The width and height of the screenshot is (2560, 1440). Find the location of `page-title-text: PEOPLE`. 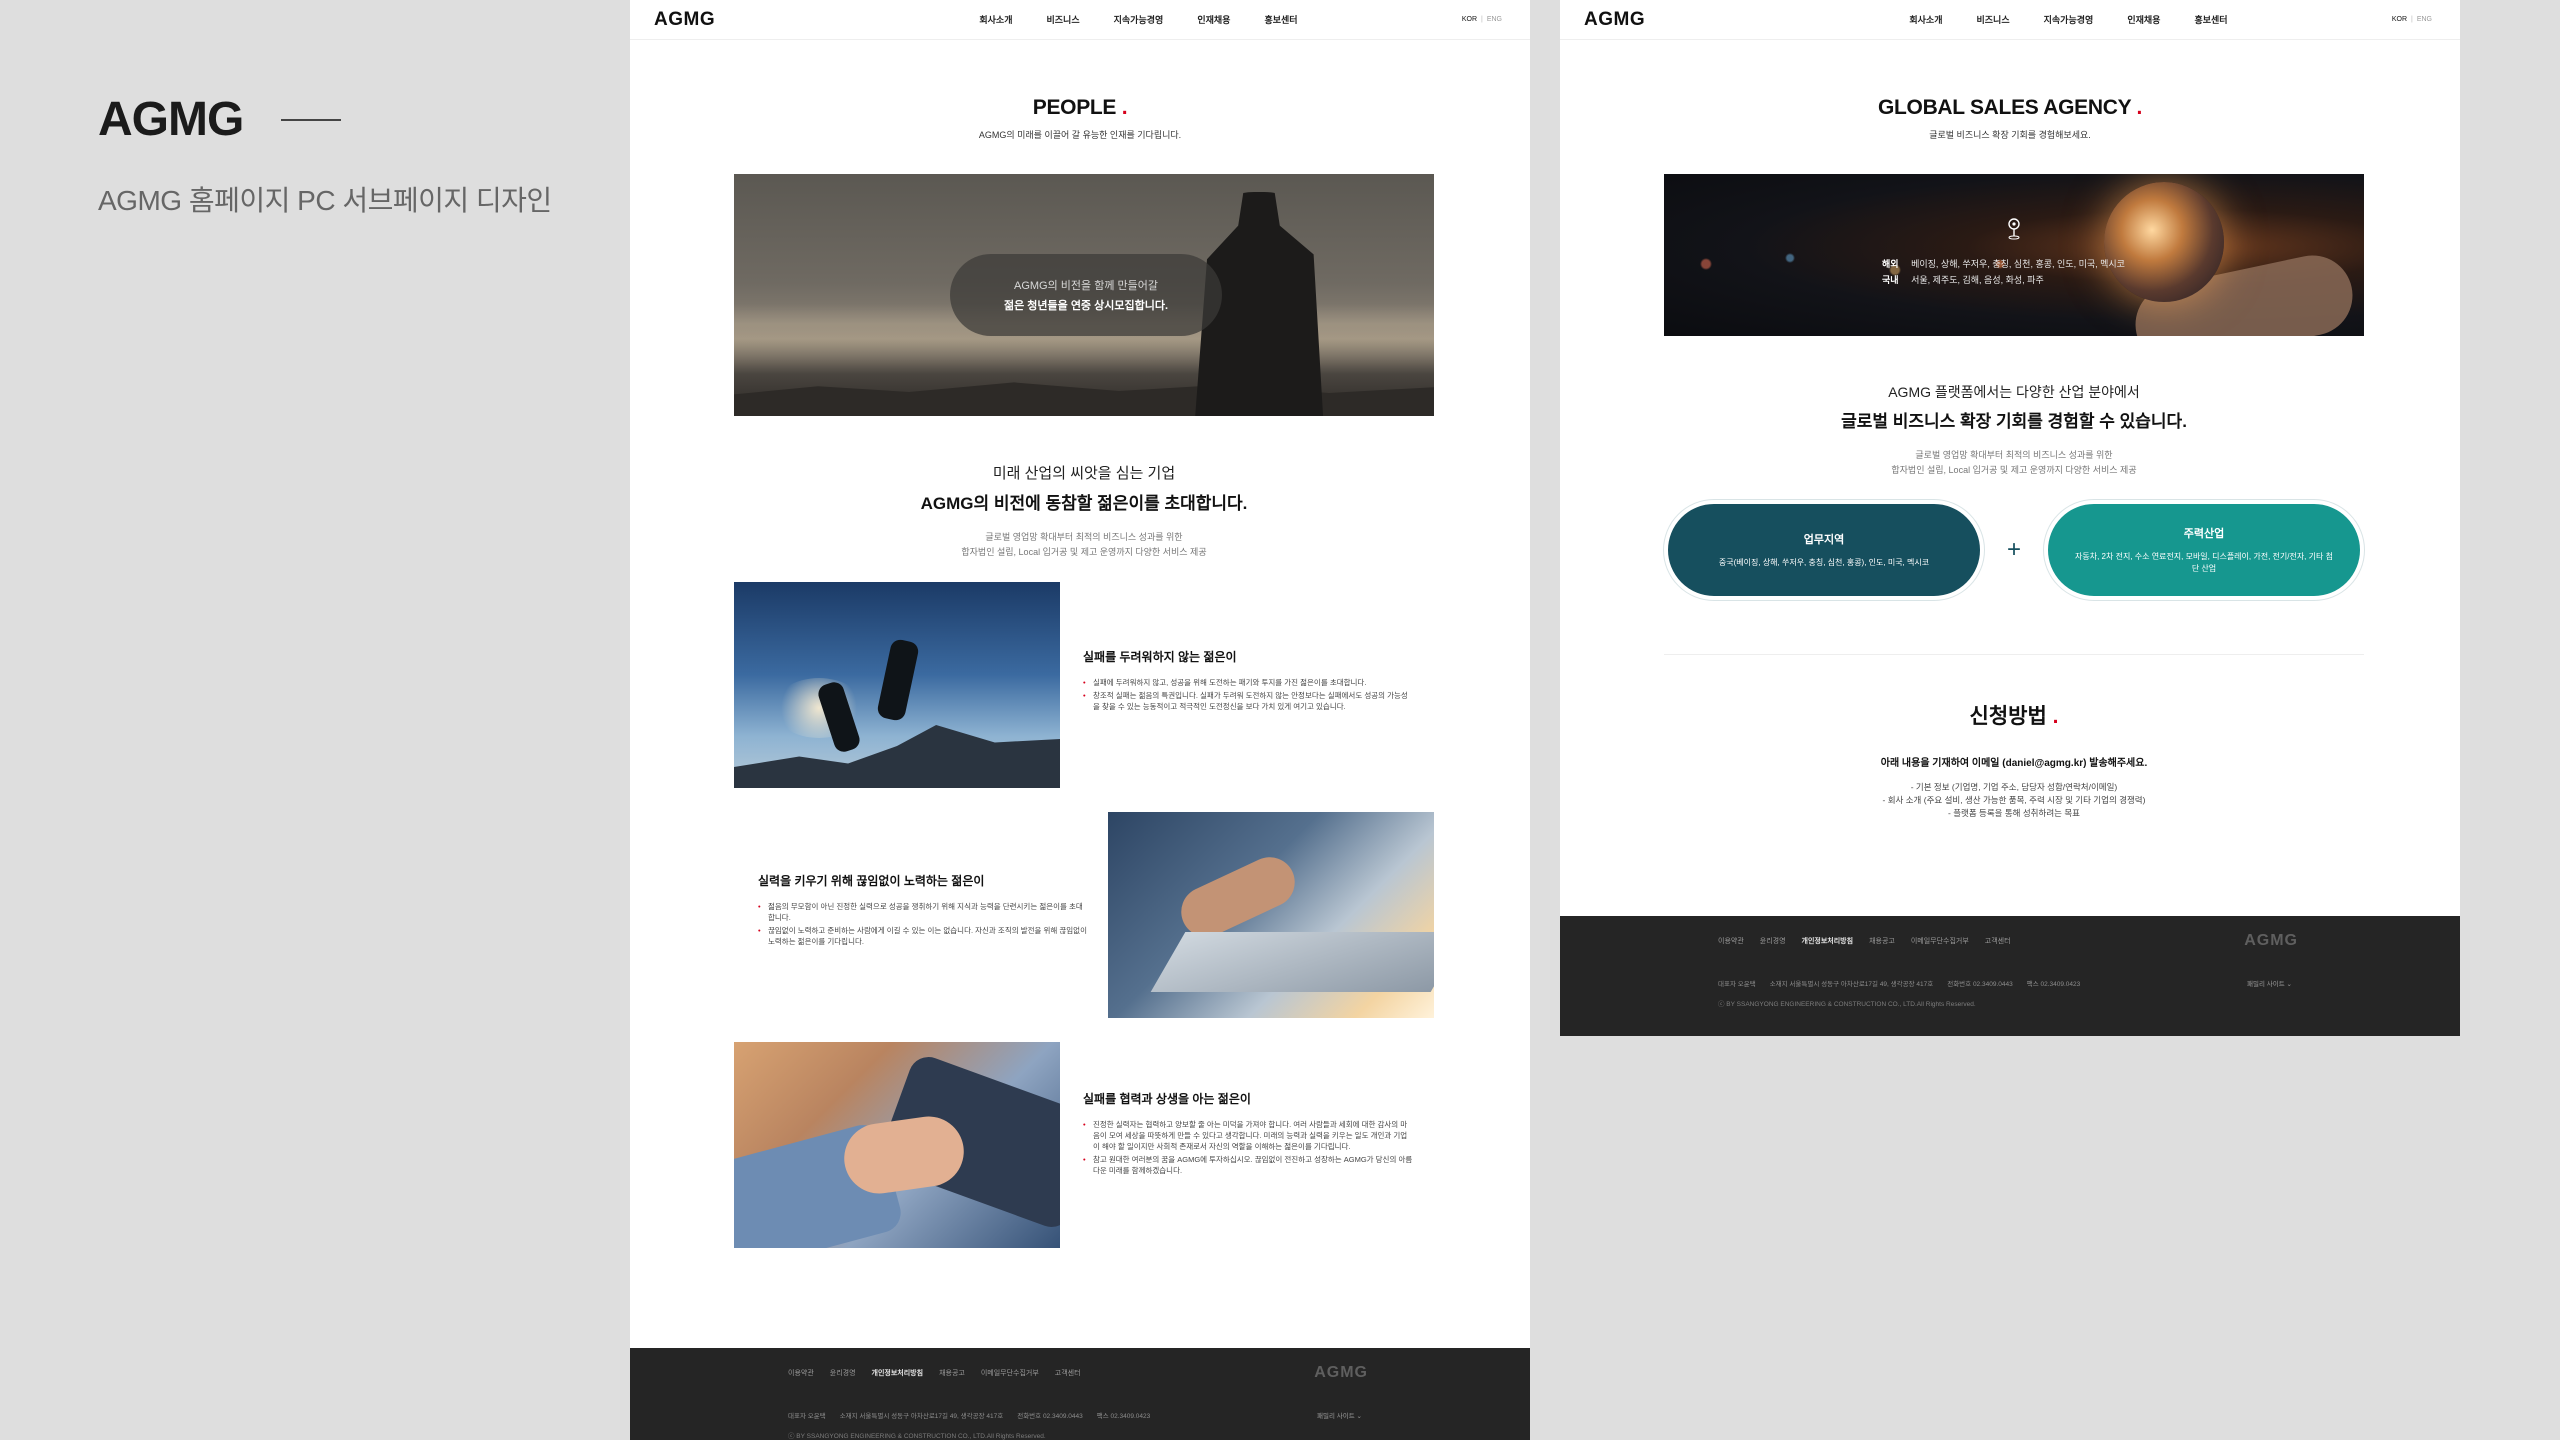

page-title-text: PEOPLE is located at coordinates (1074, 107).